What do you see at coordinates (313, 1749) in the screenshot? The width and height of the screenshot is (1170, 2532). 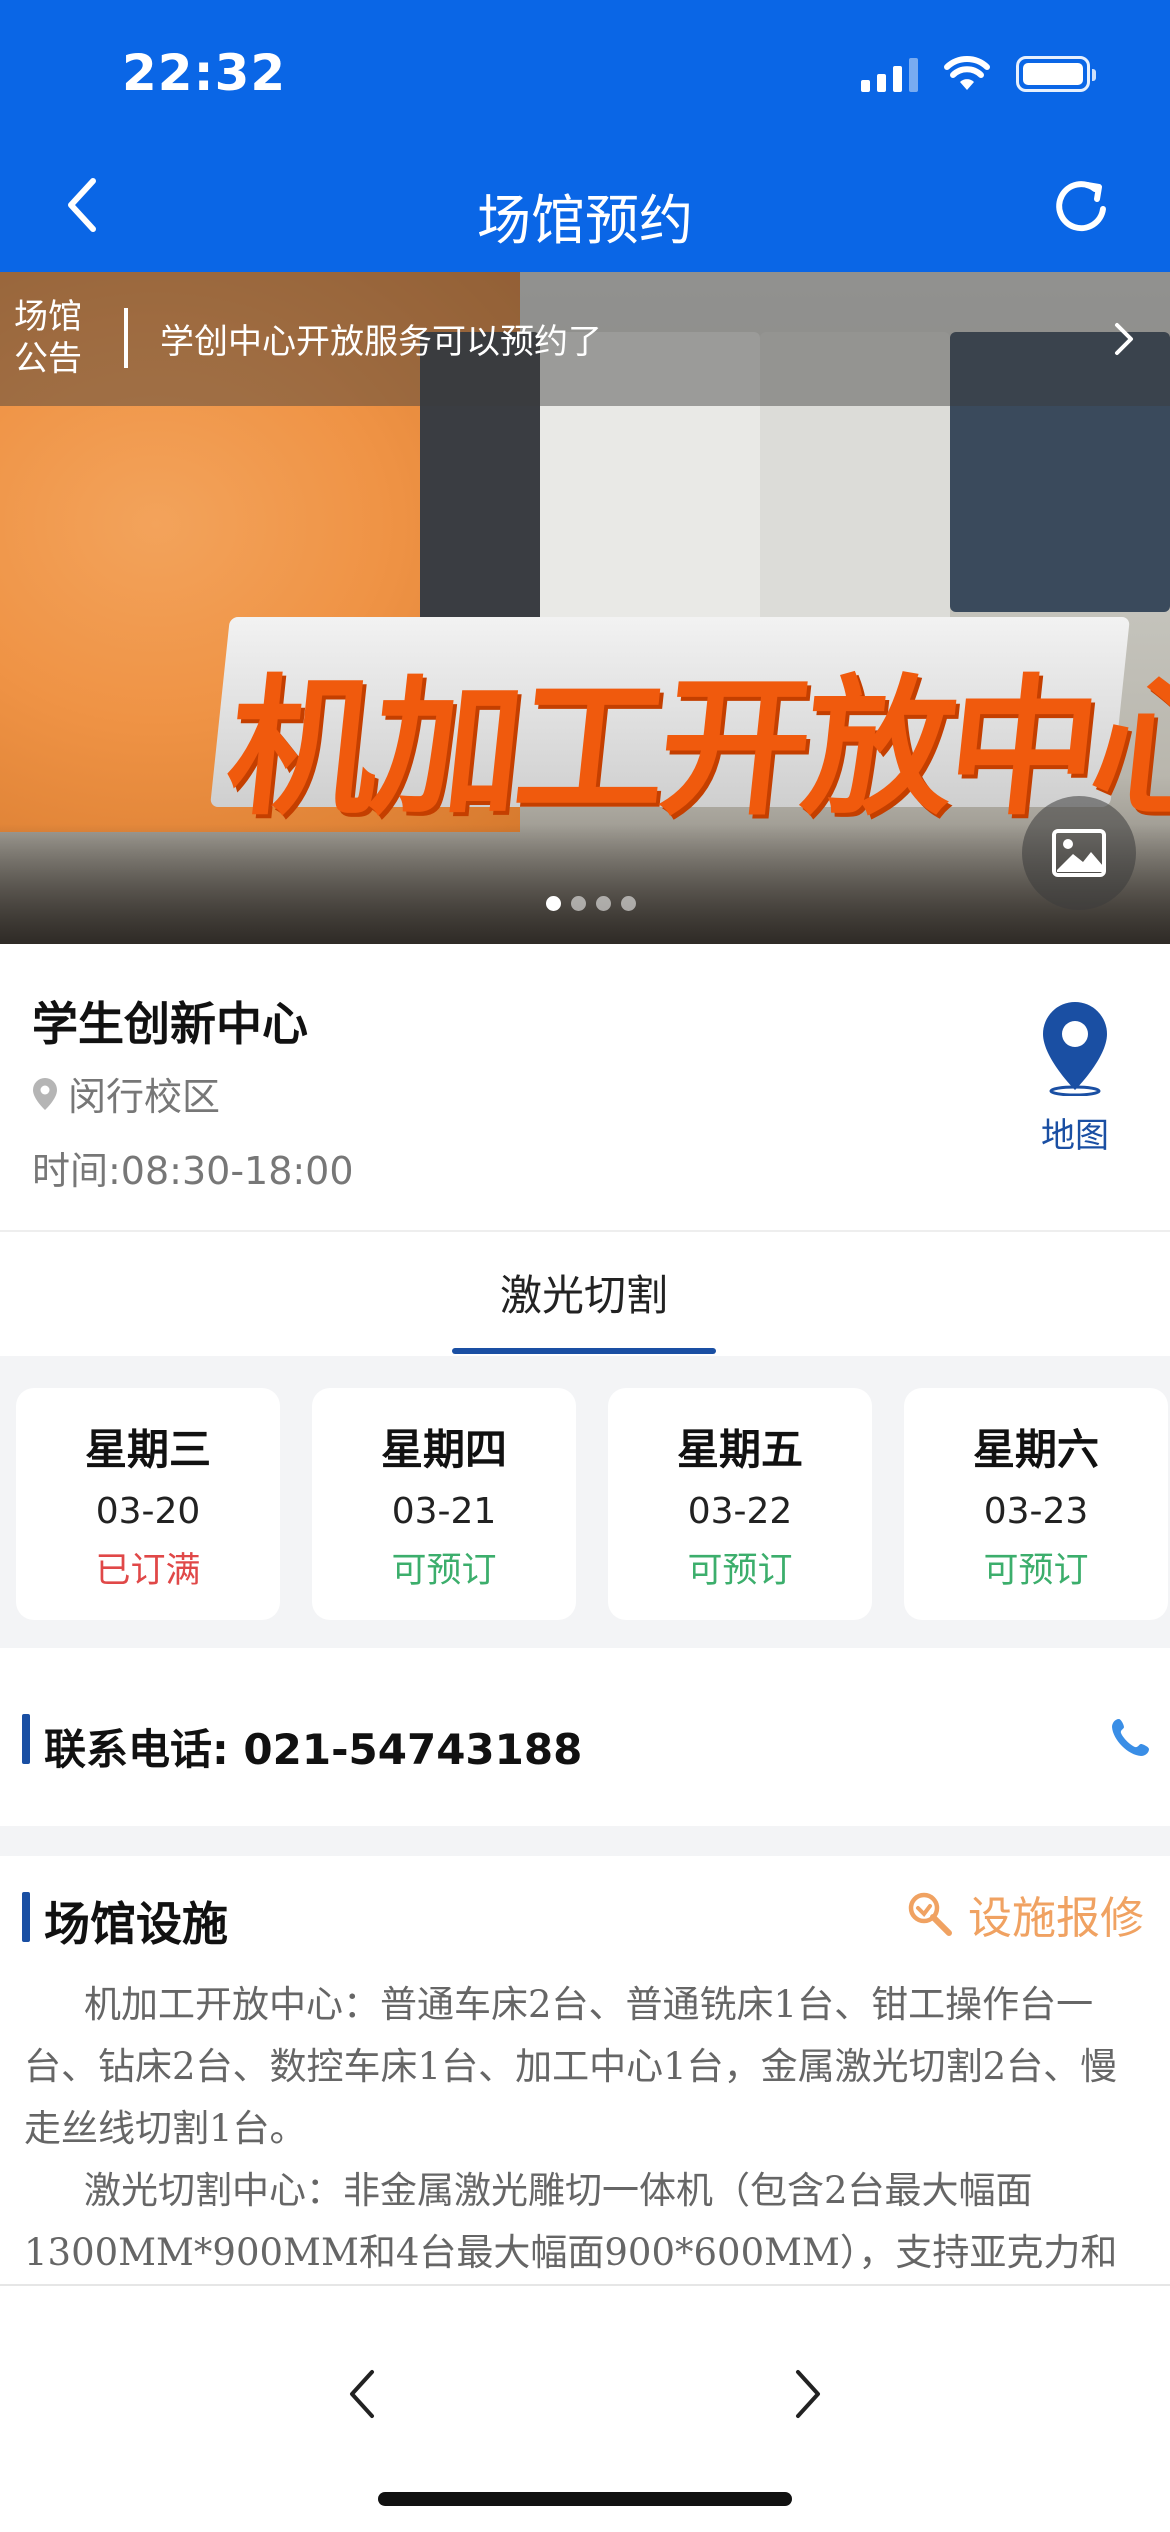 I see `contact-phone-label: 联系电话: 021-54743188` at bounding box center [313, 1749].